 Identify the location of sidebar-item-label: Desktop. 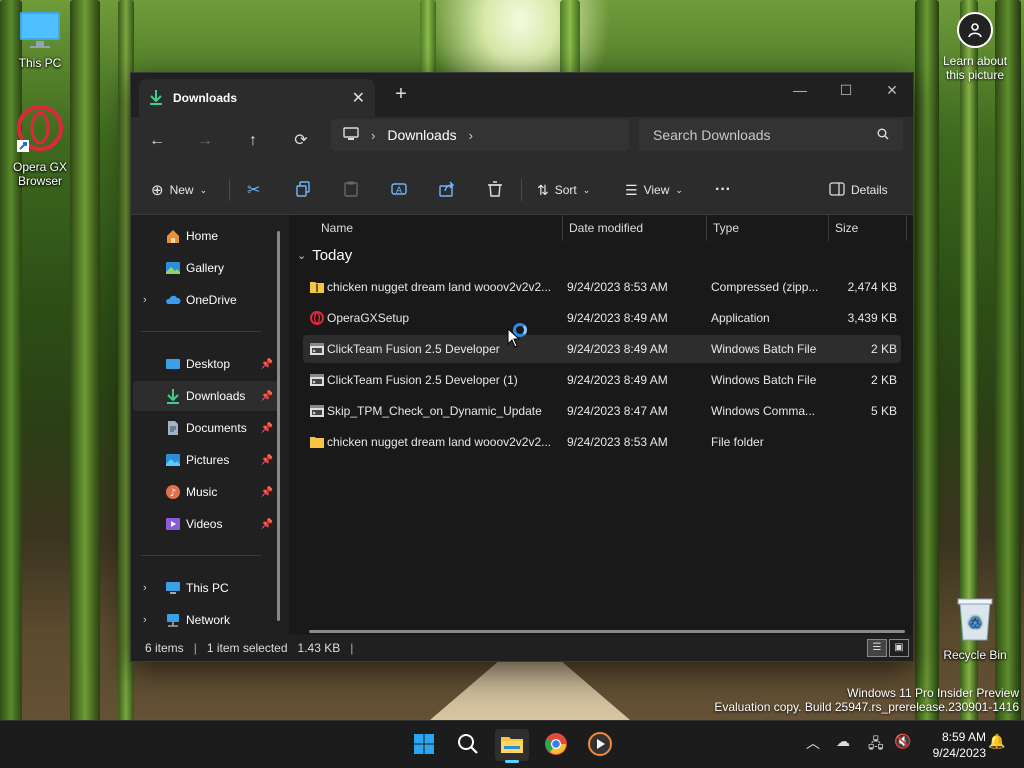
(208, 364).